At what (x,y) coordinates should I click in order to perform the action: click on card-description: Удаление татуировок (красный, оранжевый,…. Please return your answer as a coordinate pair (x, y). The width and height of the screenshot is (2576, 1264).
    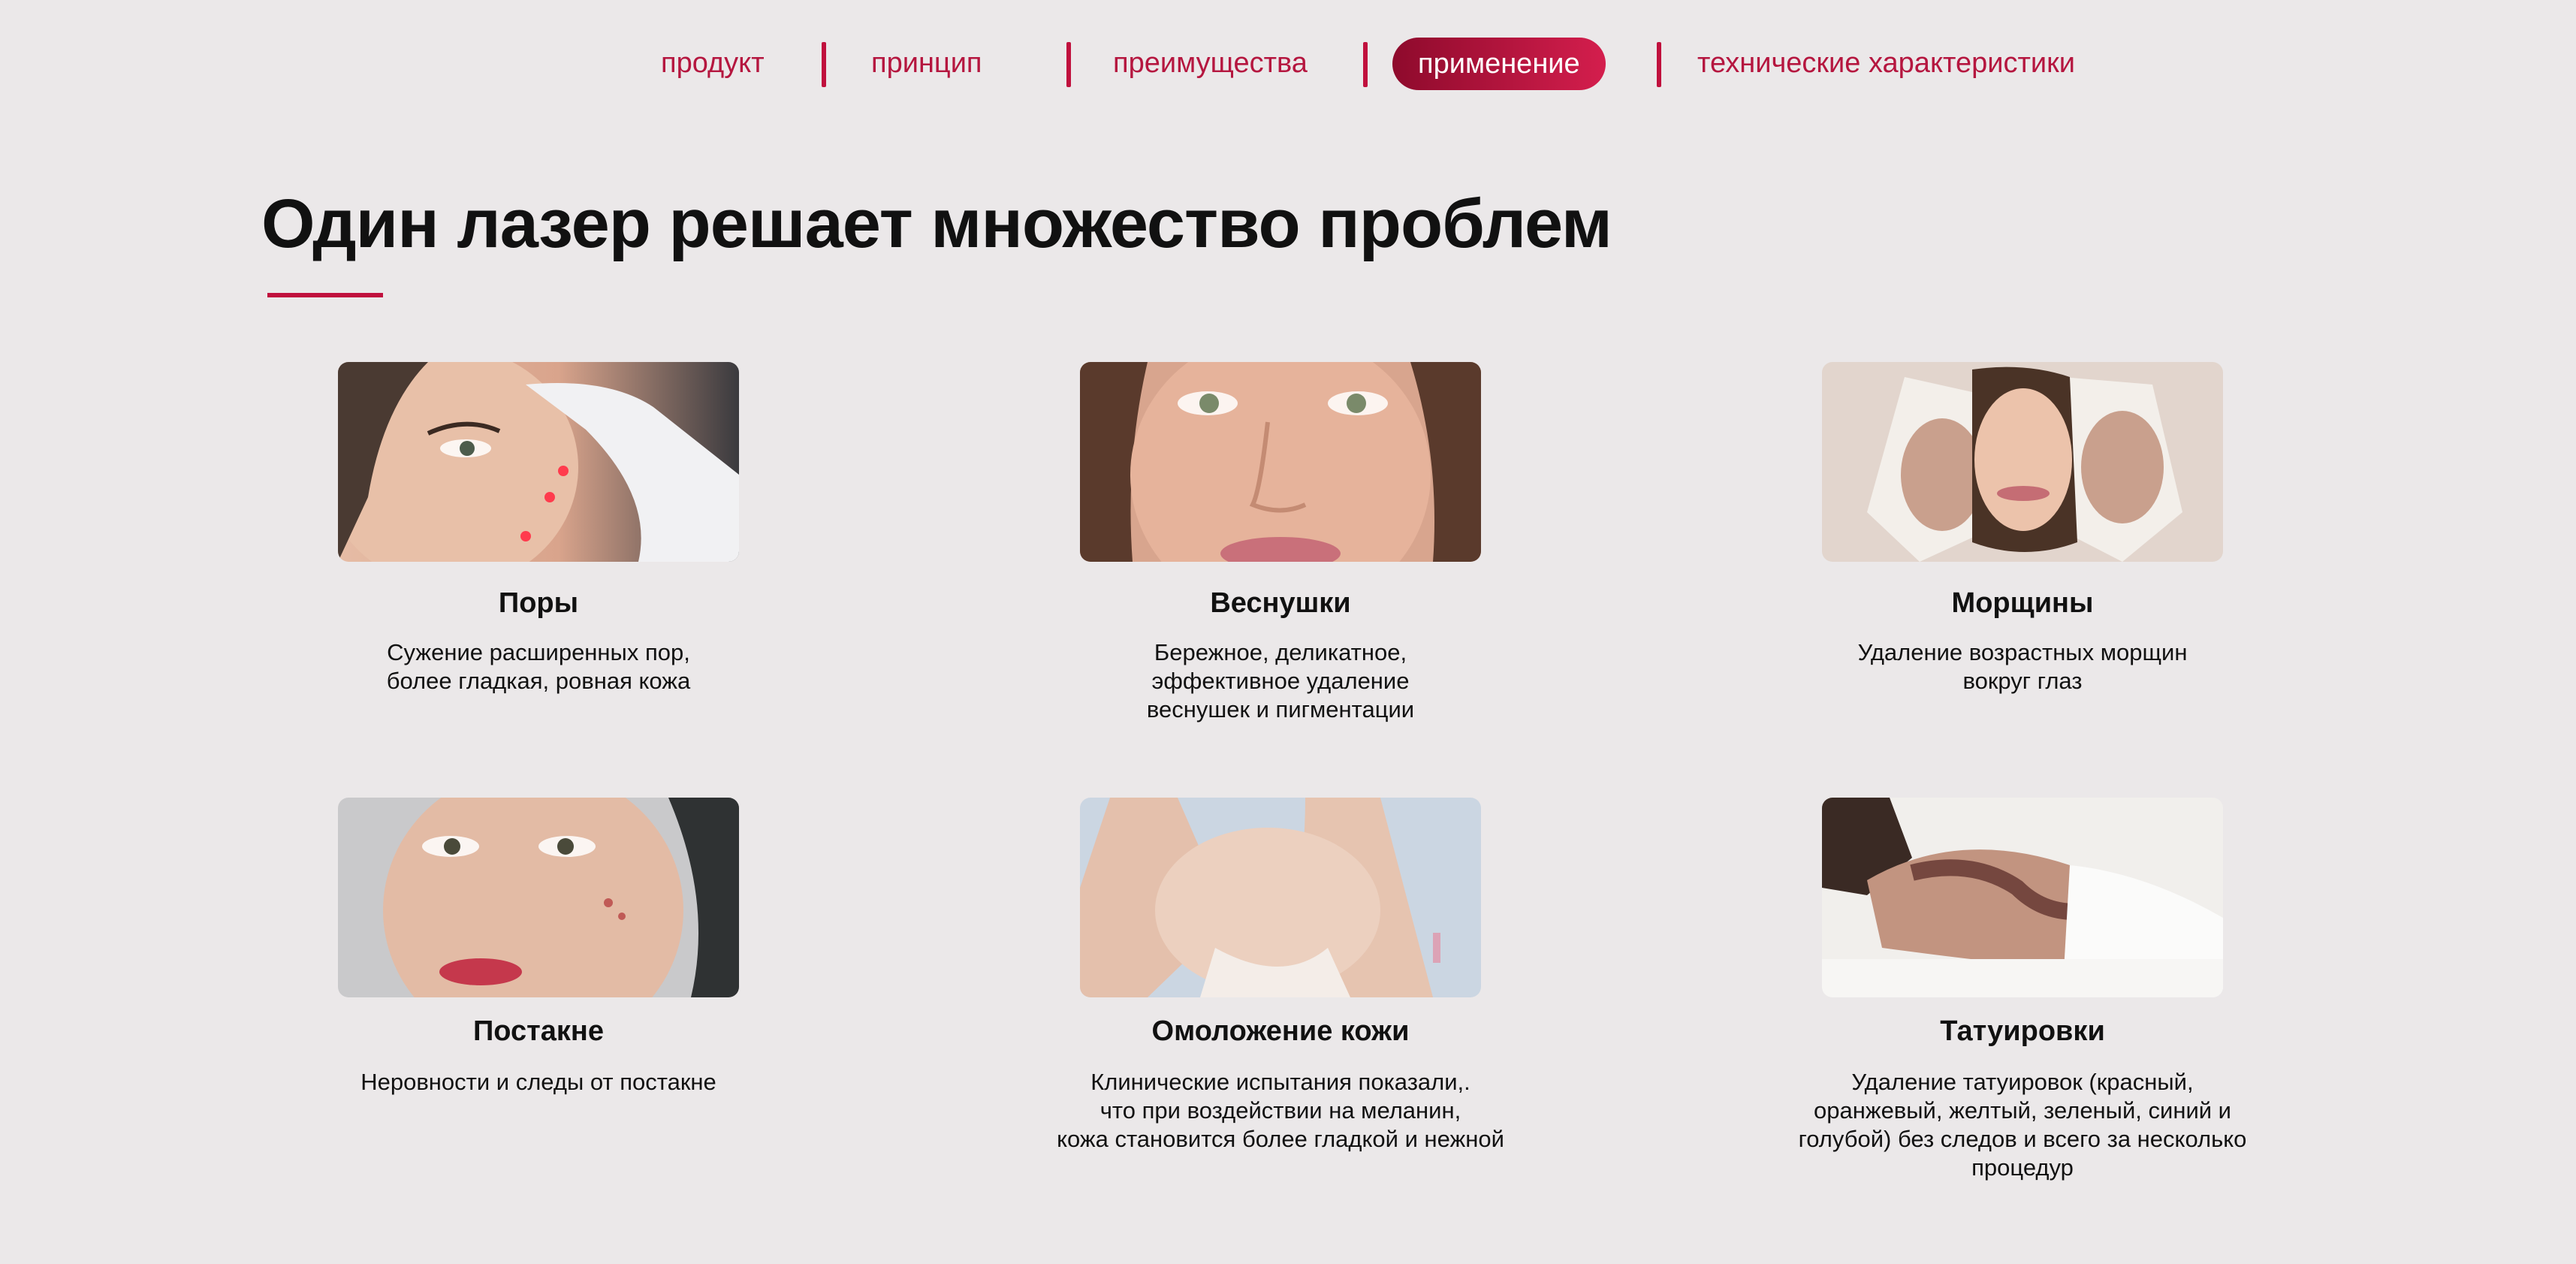
    Looking at the image, I should click on (2023, 1125).